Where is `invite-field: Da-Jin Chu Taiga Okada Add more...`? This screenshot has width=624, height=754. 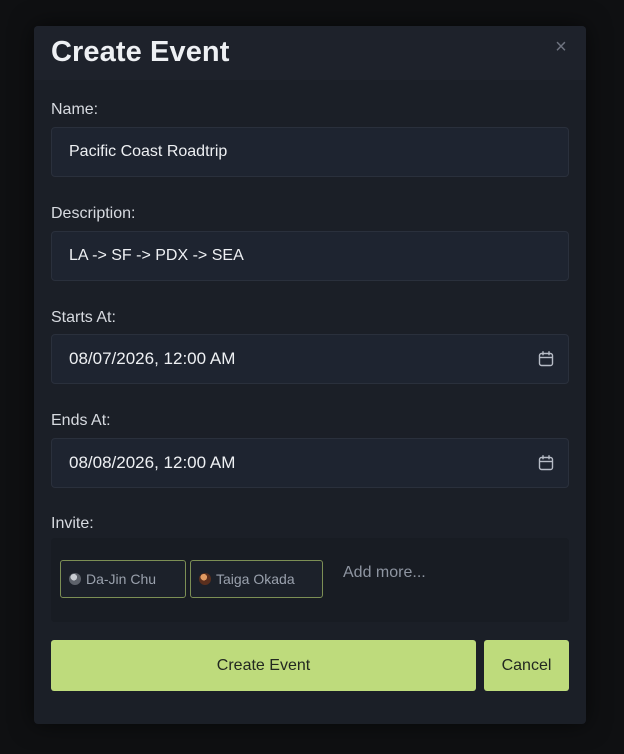
invite-field: Da-Jin Chu Taiga Okada Add more... is located at coordinates (310, 580).